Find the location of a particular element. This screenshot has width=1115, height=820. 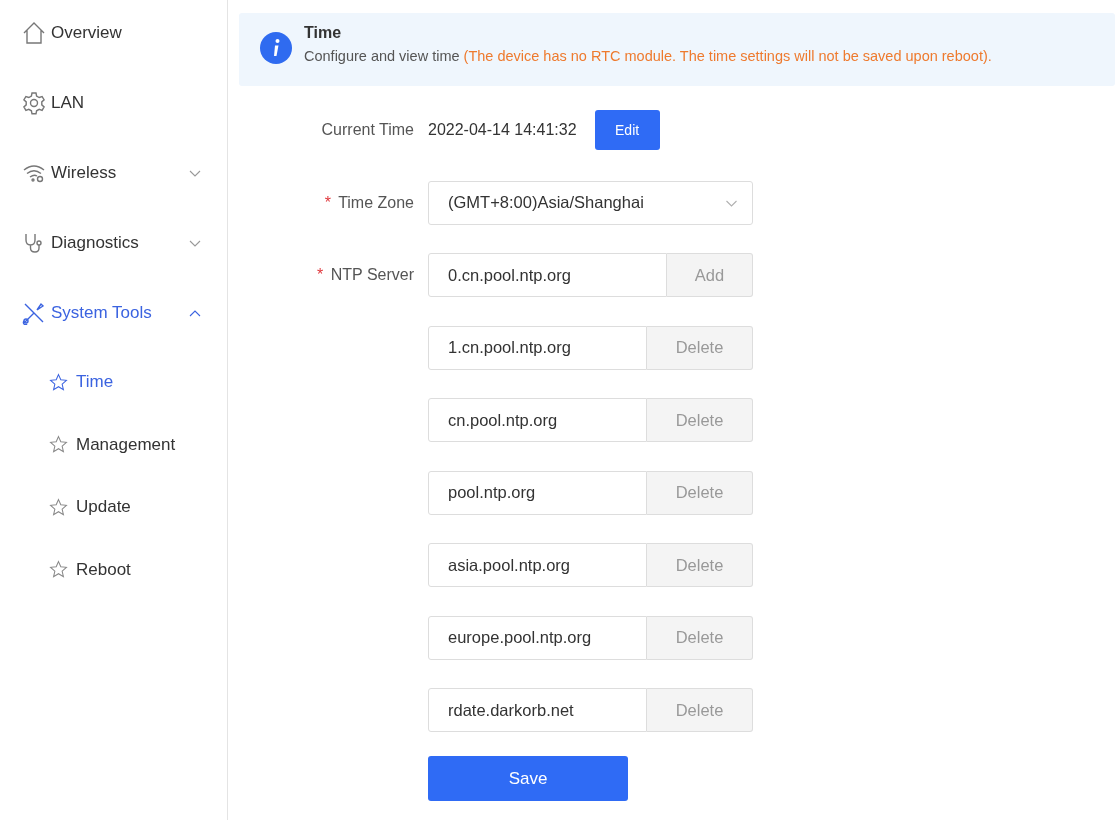

sidebar-subitem: Time is located at coordinates (113, 382).